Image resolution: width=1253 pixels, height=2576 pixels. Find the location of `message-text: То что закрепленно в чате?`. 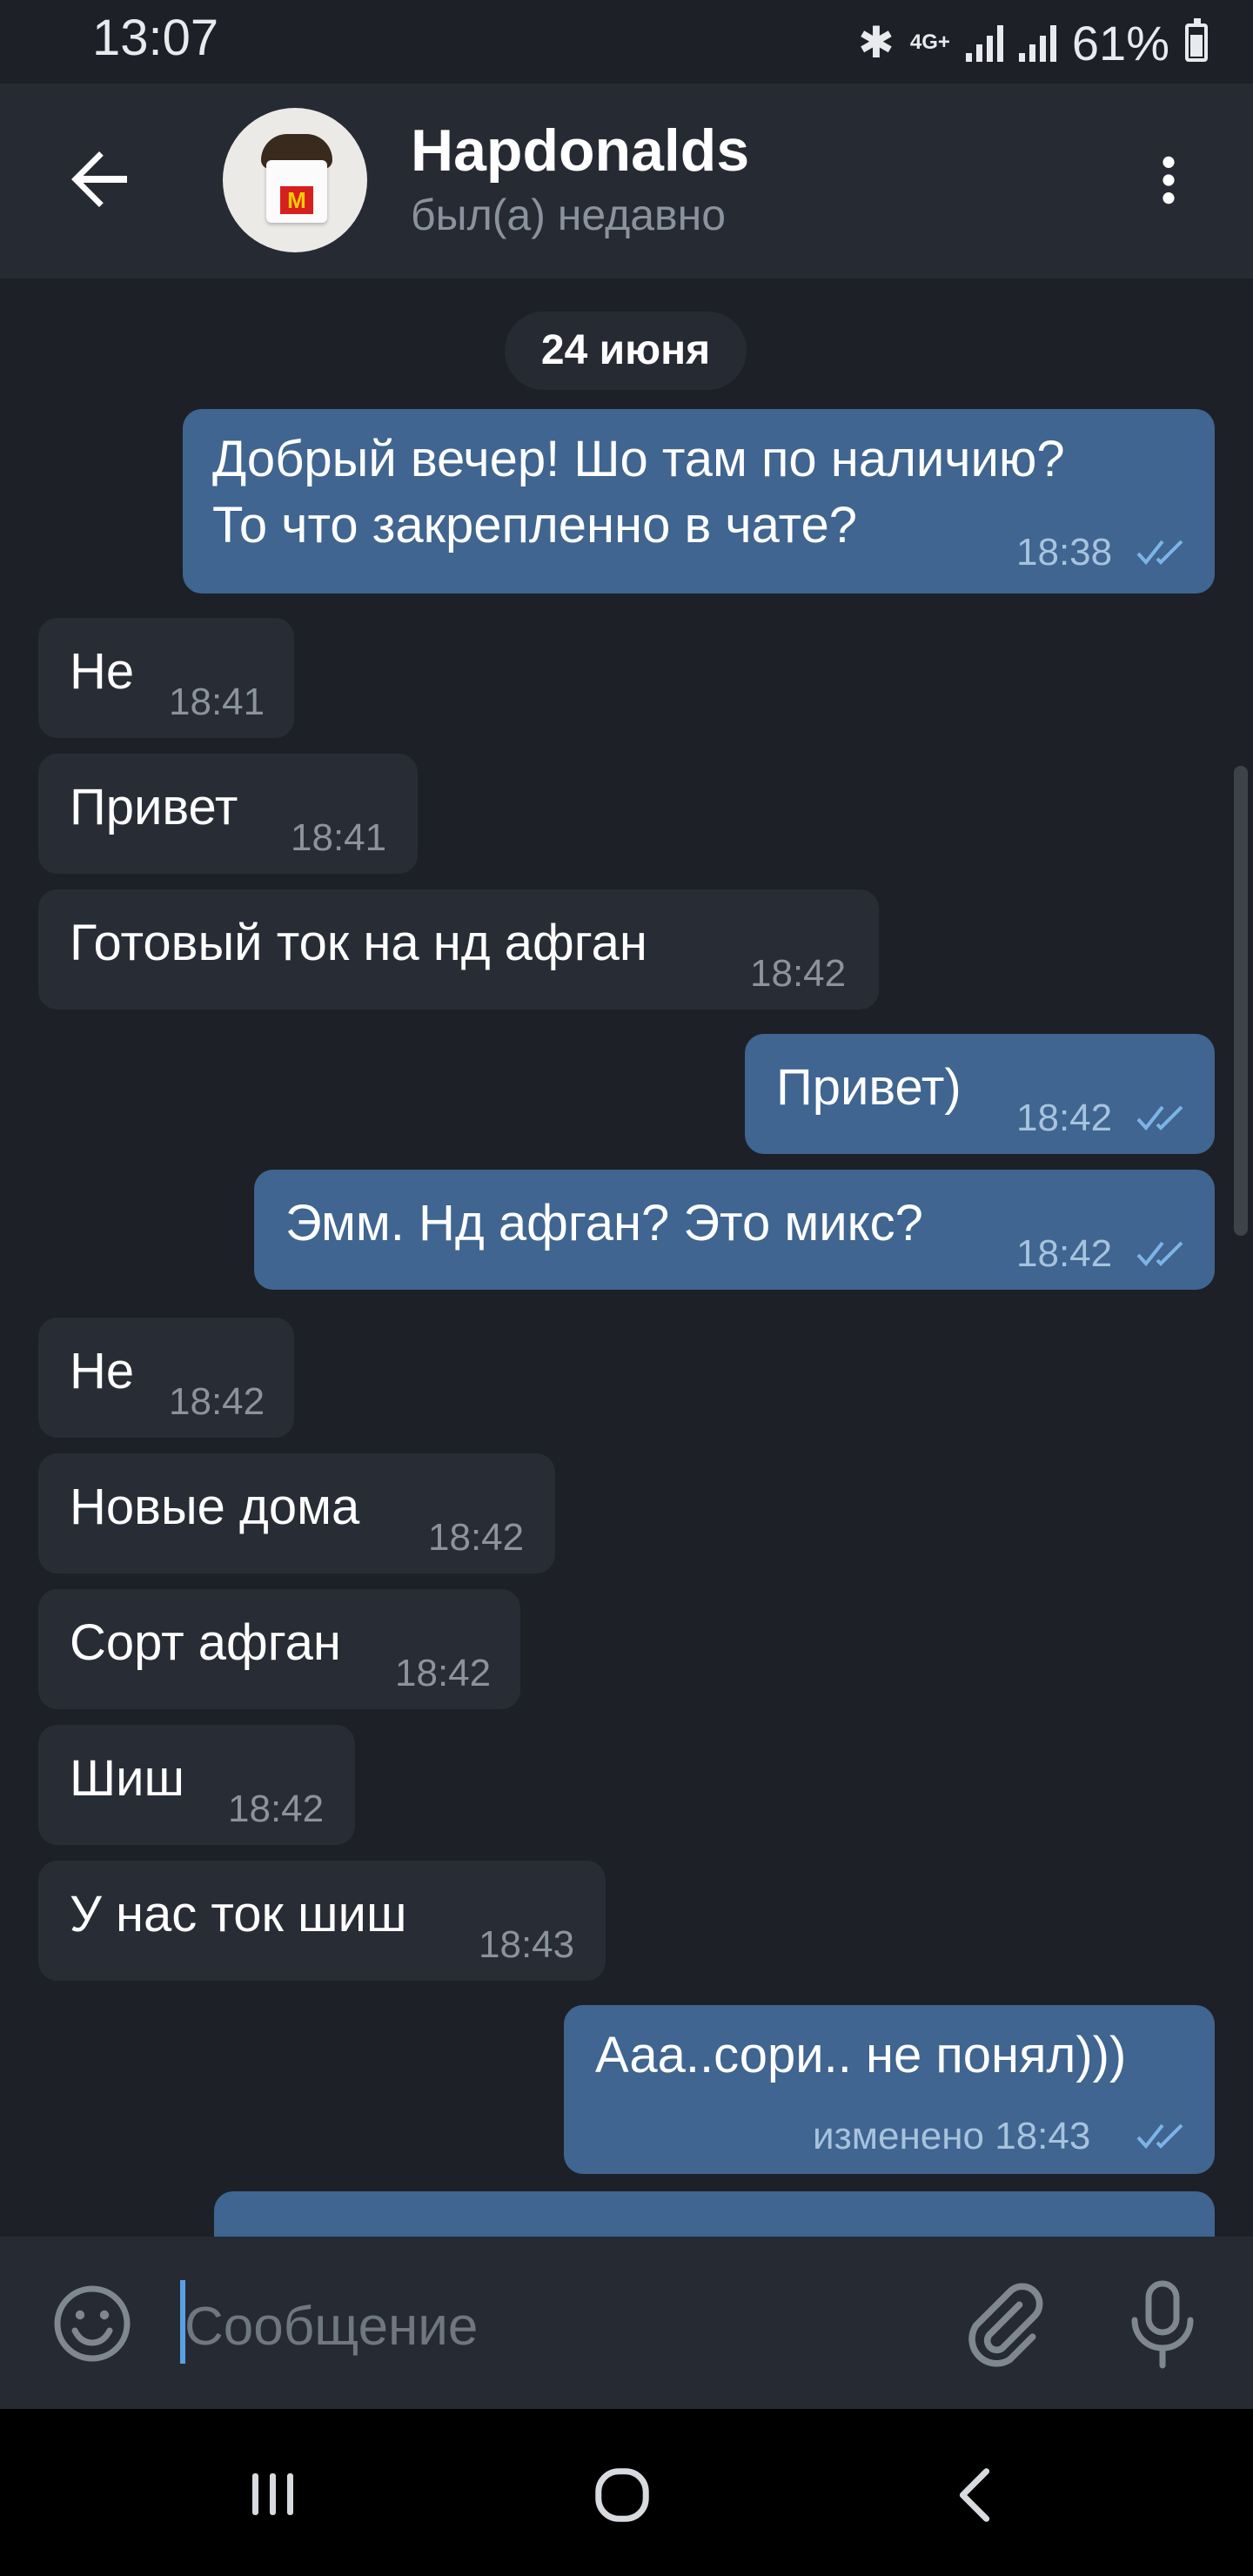

message-text: То что закрепленно в чате? is located at coordinates (535, 525).